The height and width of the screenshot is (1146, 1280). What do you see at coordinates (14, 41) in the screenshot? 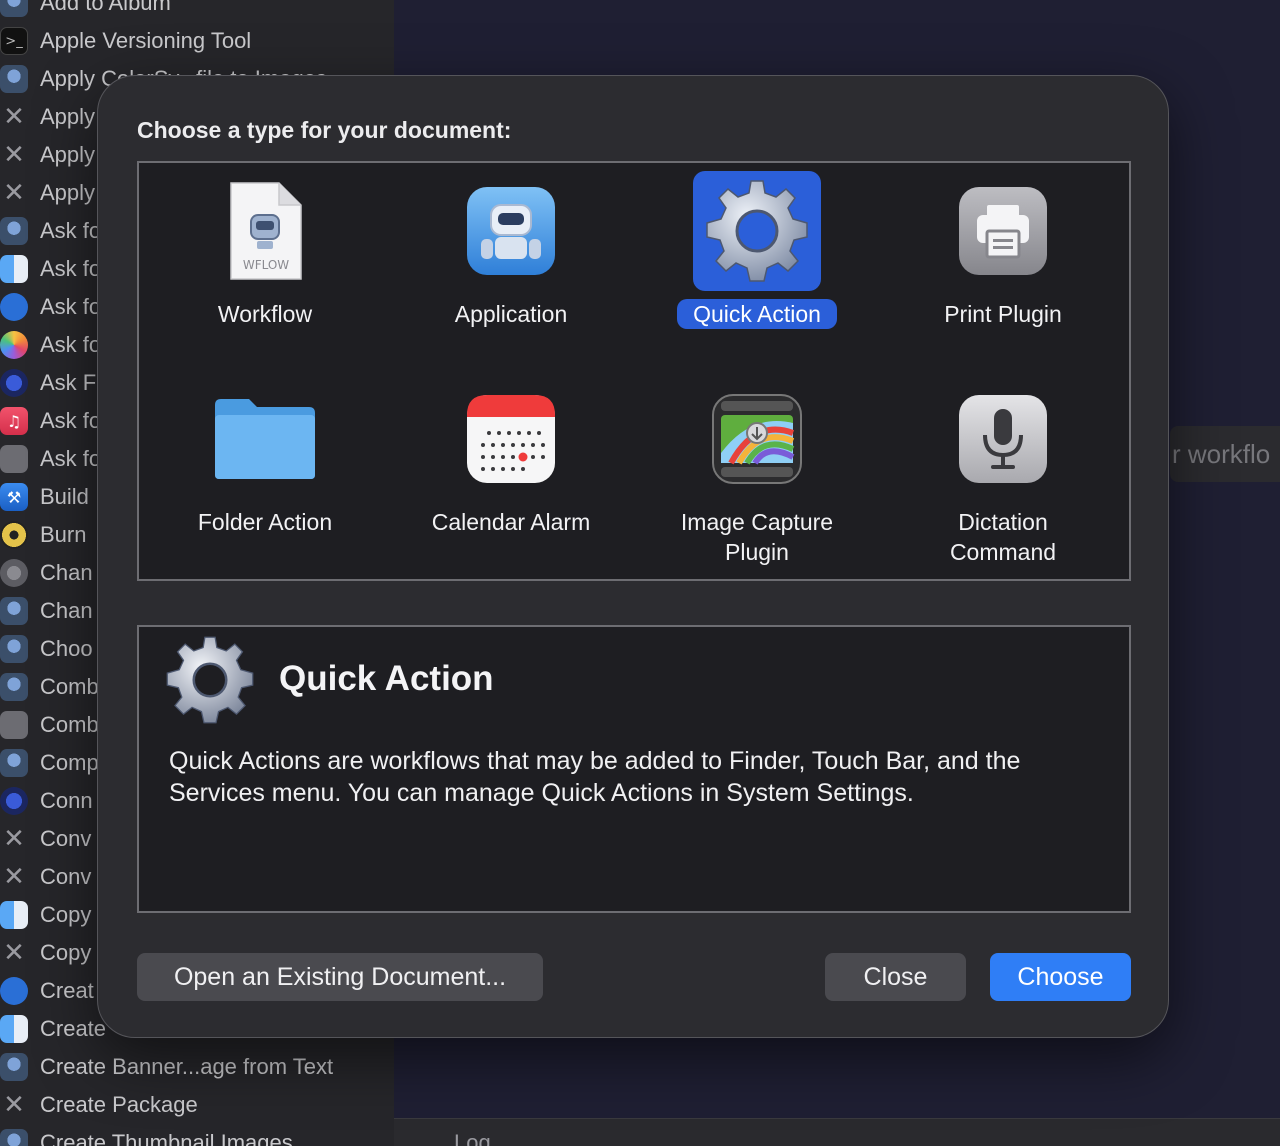
I see `terminal-icon: >_` at bounding box center [14, 41].